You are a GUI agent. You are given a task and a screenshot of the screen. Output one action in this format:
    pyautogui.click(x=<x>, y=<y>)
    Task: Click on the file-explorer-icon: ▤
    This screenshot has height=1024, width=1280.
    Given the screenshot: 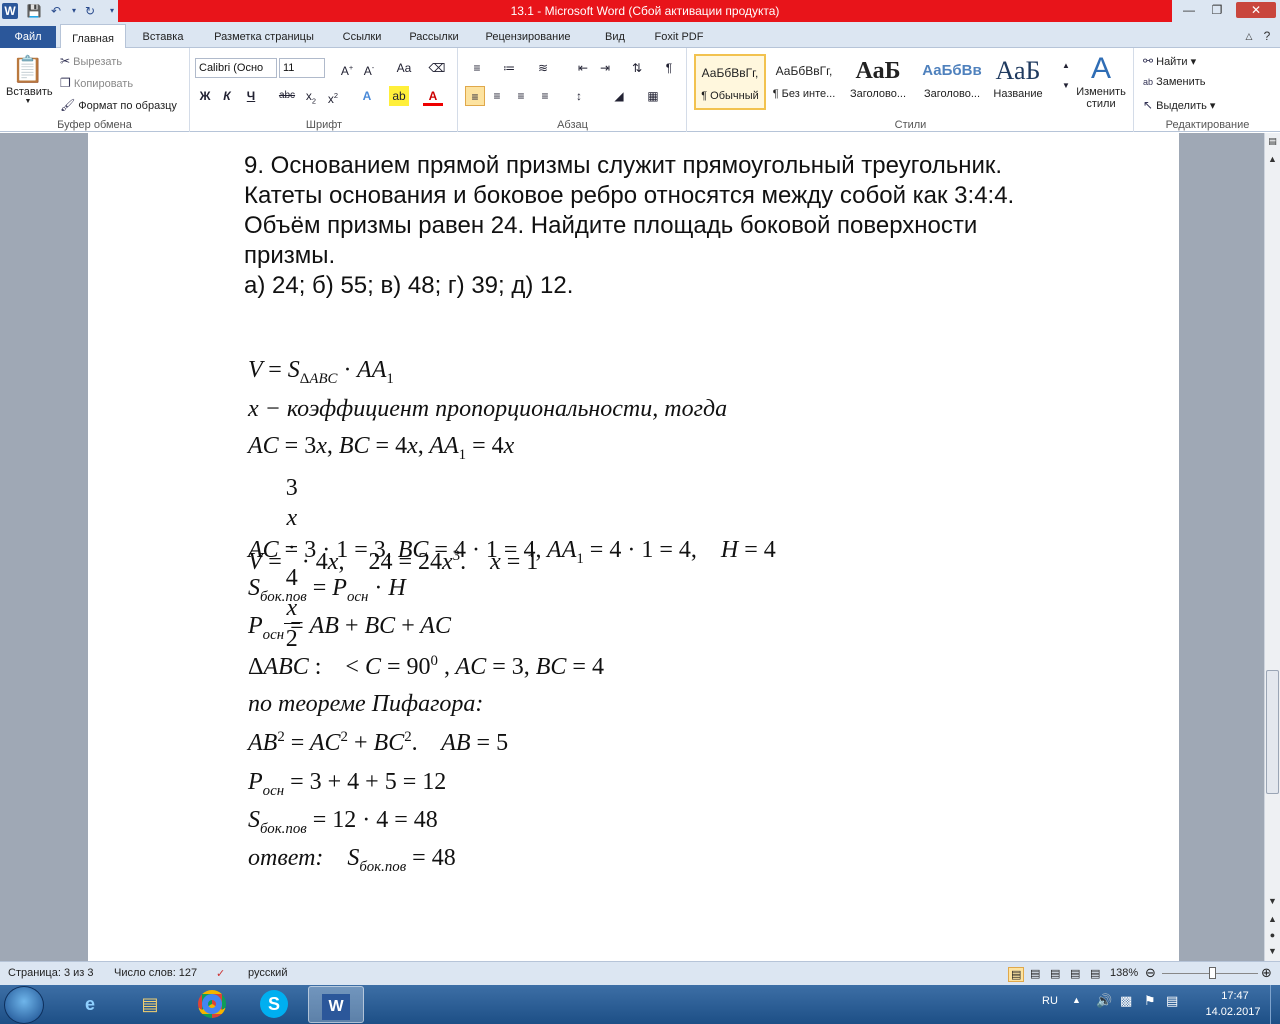 What is the action you would take?
    pyautogui.click(x=150, y=1004)
    